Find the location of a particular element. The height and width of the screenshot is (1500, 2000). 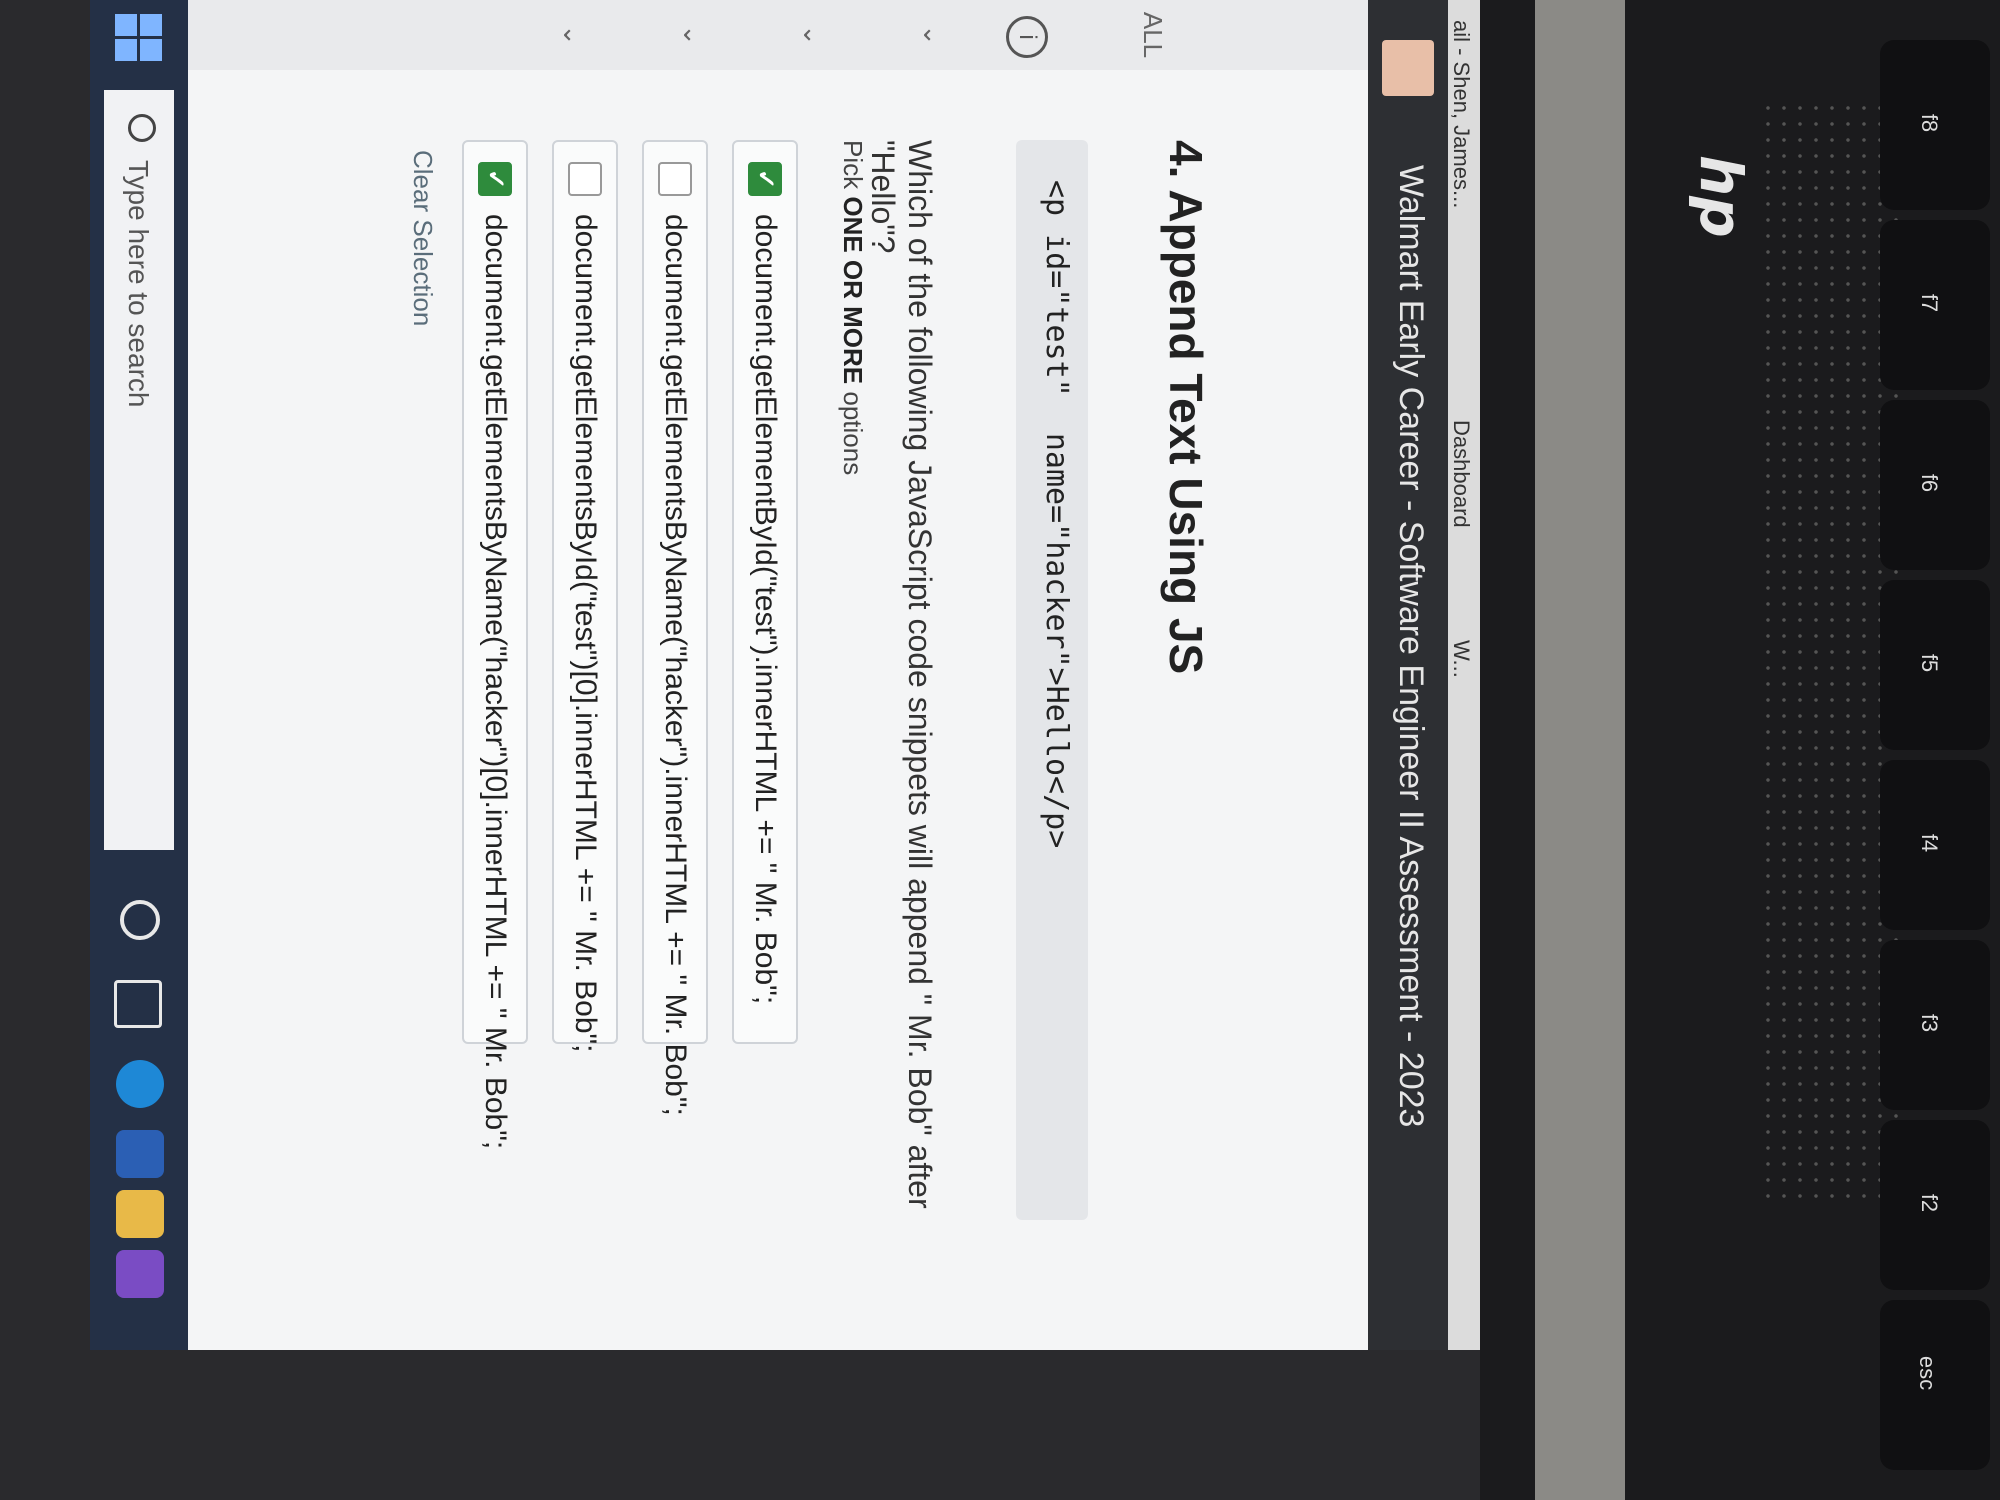

code-snippet: <p id="test" name="hacker">Hello</p> is located at coordinates (1056, 514).